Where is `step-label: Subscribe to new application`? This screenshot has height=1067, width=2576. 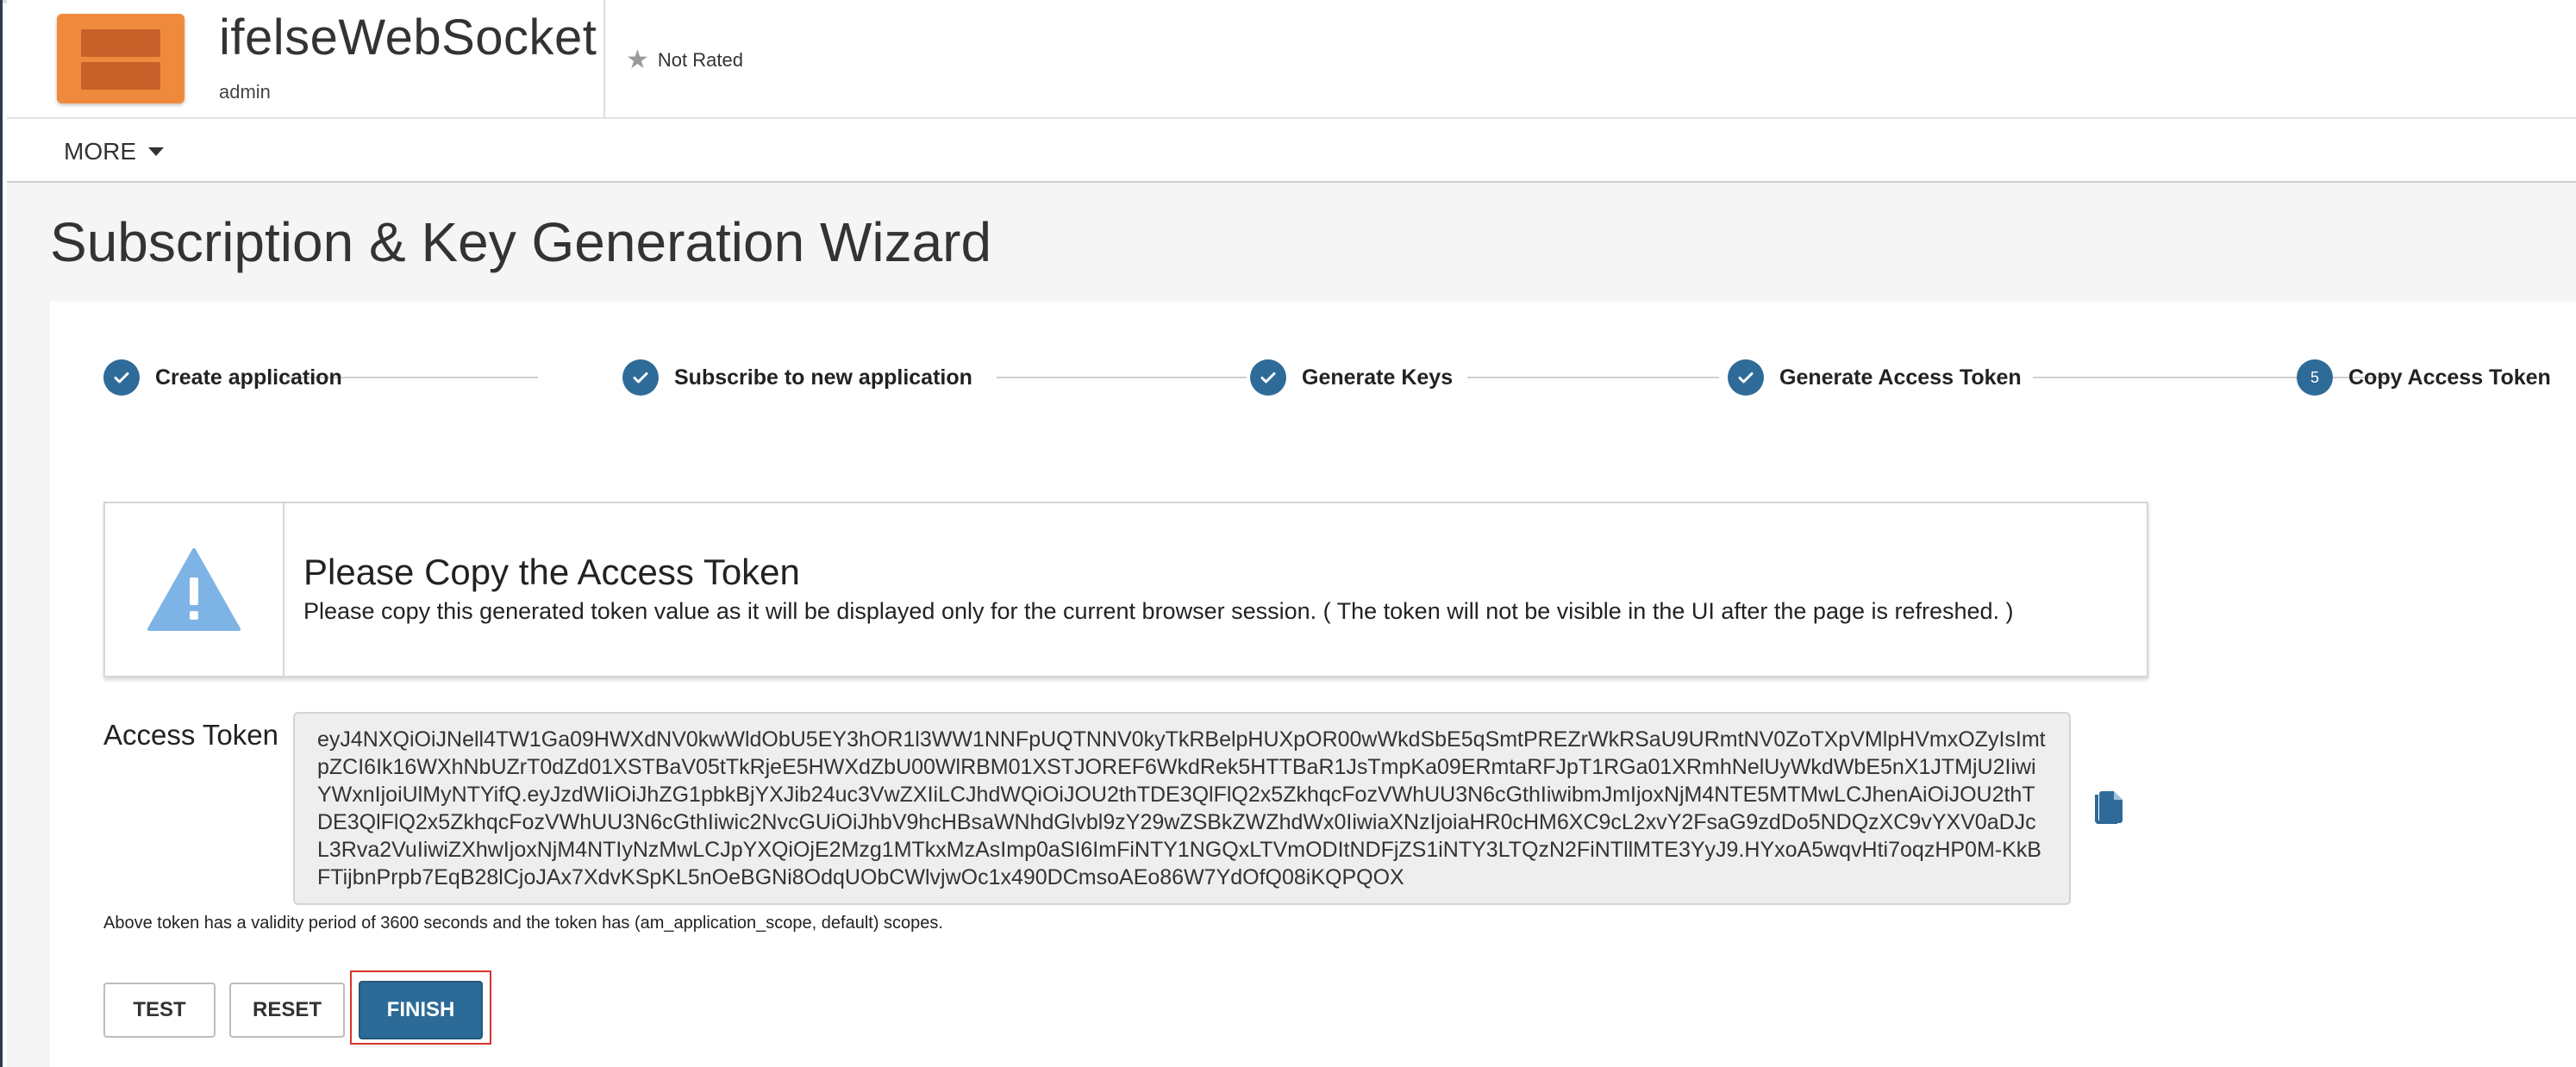 step-label: Subscribe to new application is located at coordinates (823, 377).